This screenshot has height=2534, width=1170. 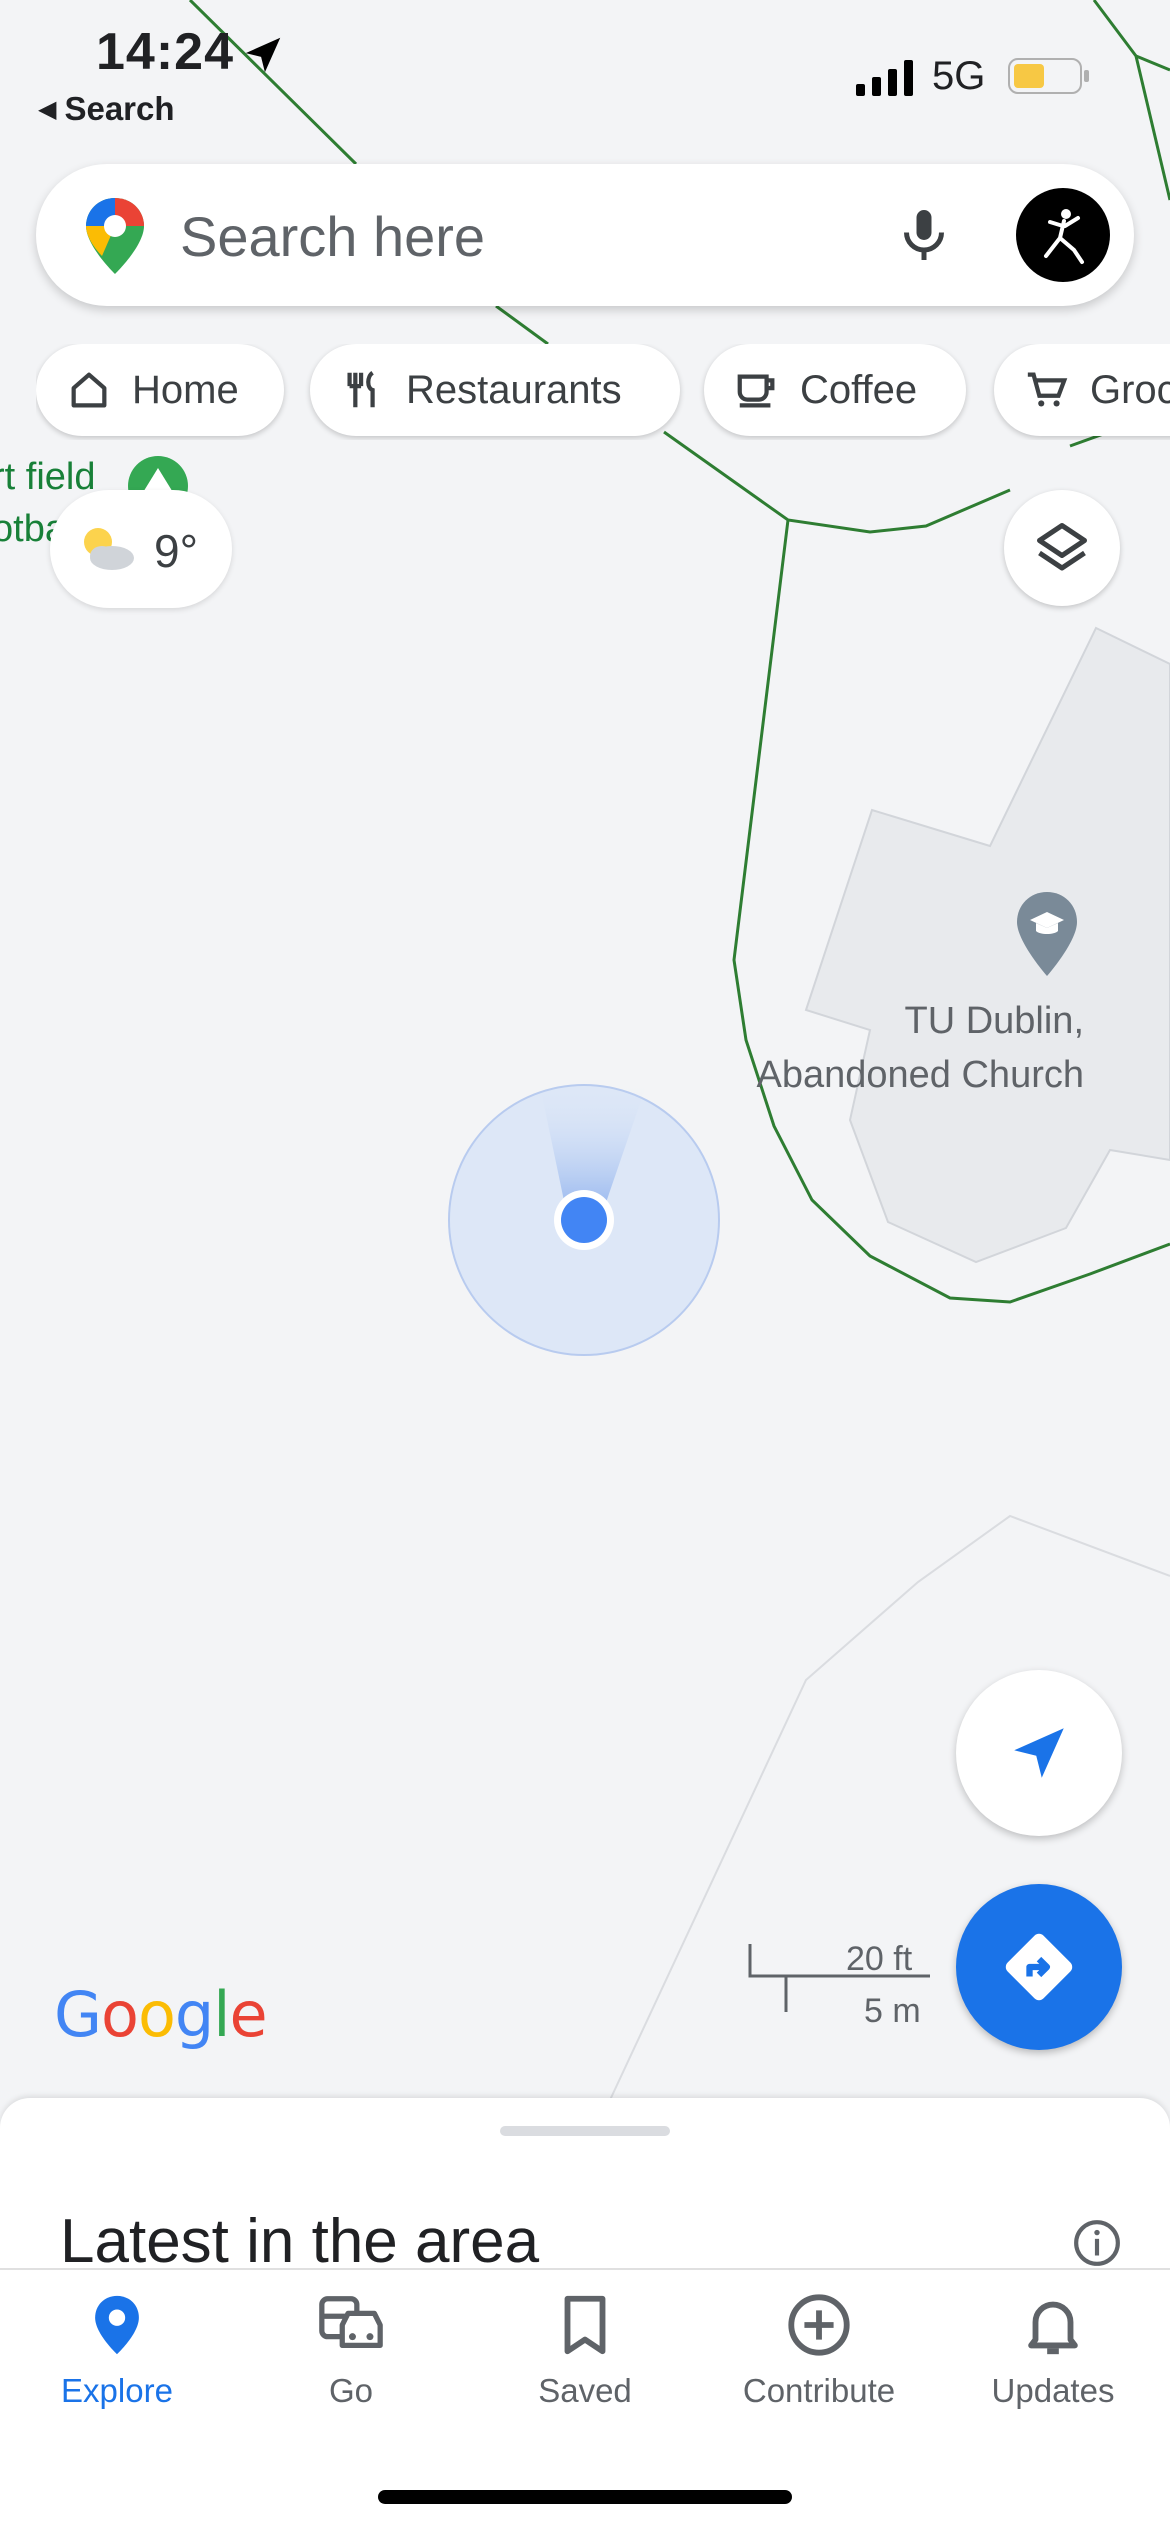 What do you see at coordinates (1053, 2390) in the screenshot?
I see `tab-label: Updates` at bounding box center [1053, 2390].